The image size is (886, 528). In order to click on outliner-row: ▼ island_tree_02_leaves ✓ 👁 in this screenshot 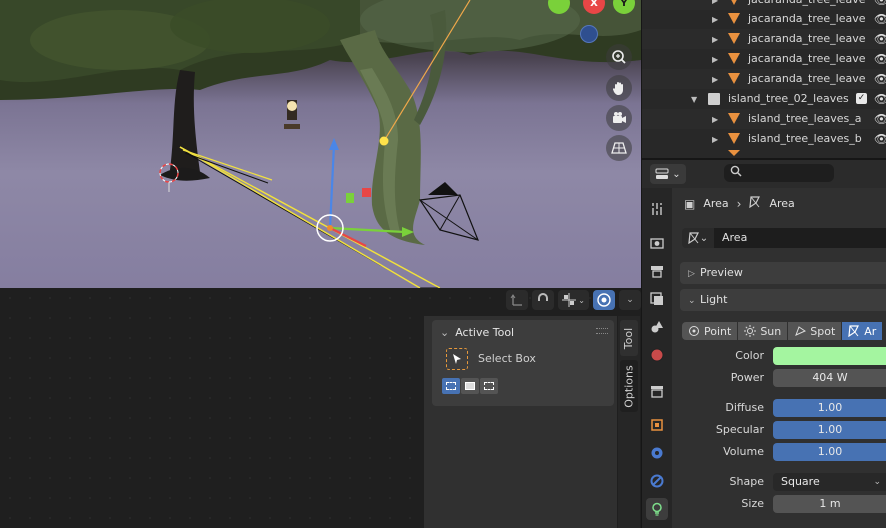, I will do `click(764, 99)`.